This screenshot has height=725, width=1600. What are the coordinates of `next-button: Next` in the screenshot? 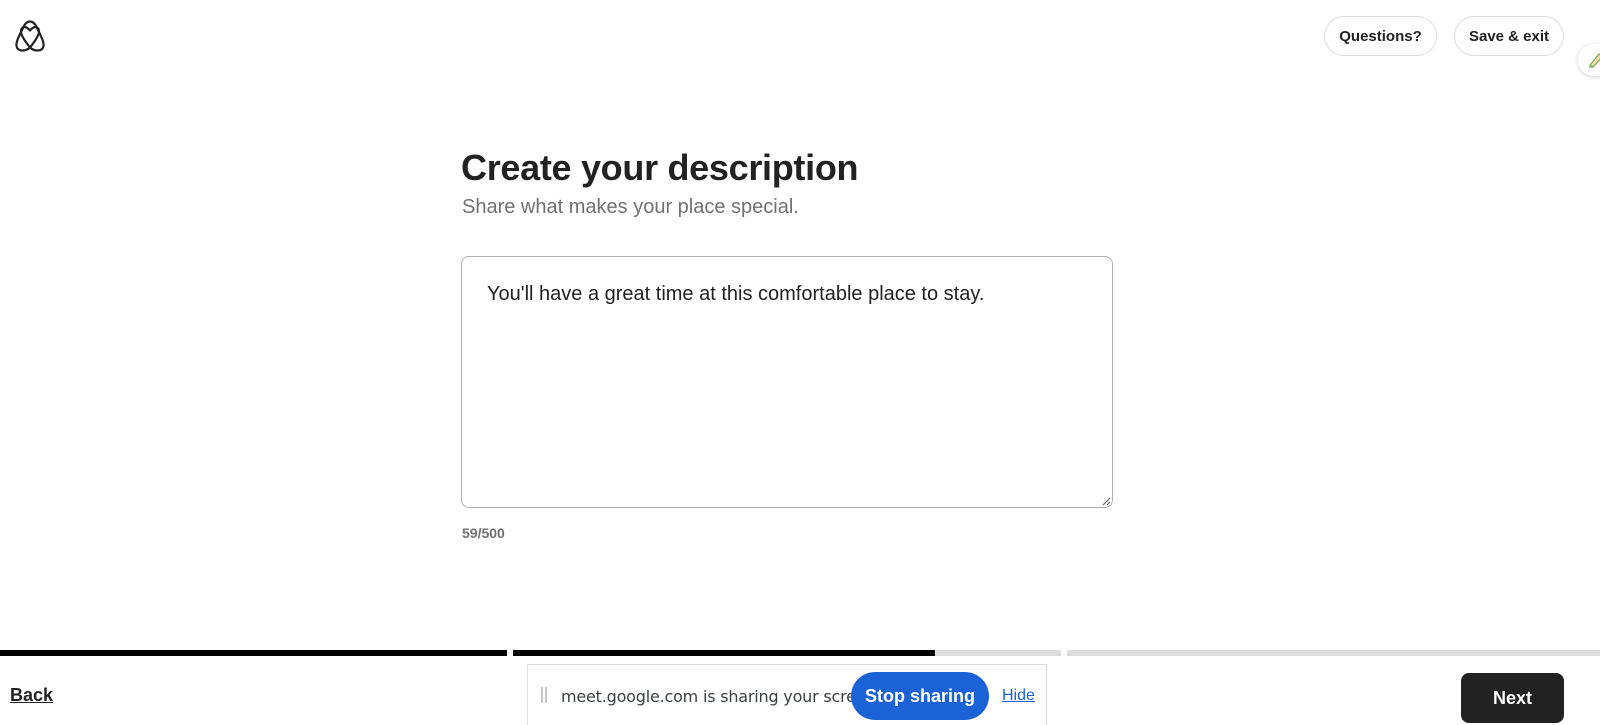 It's located at (1512, 698).